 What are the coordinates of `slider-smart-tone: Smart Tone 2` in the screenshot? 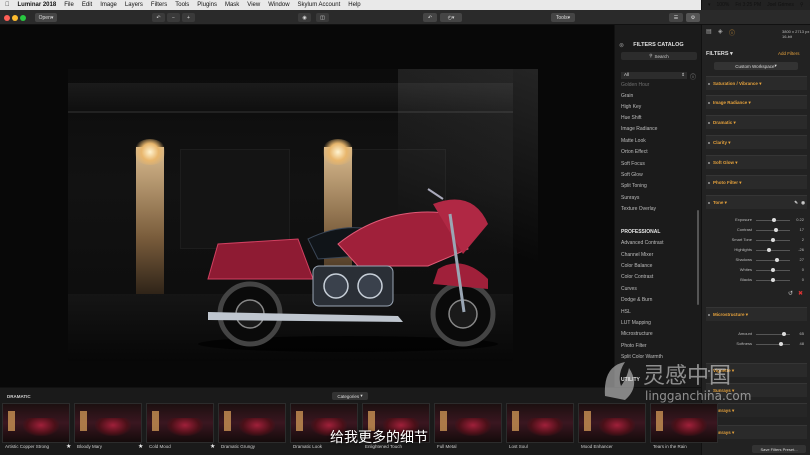 It's located at (763, 240).